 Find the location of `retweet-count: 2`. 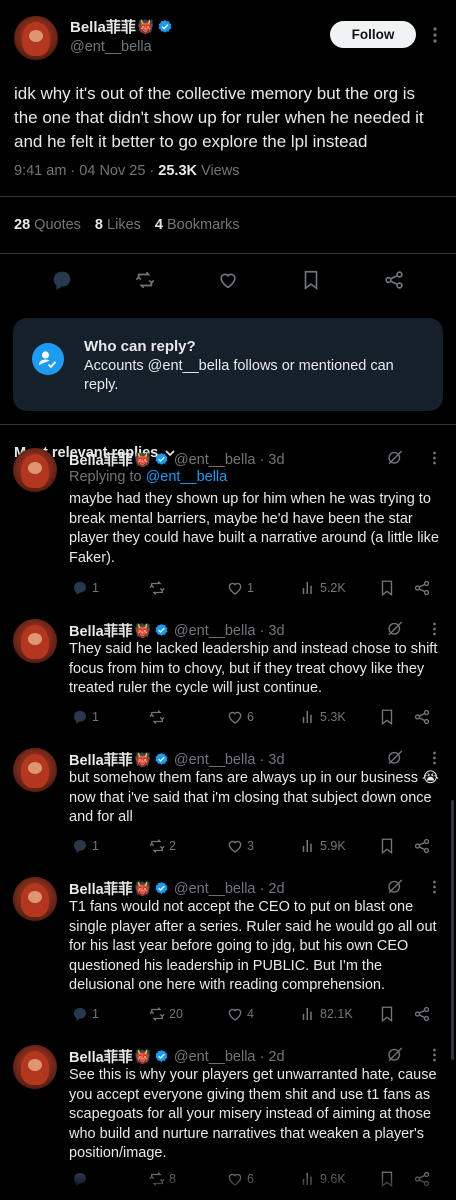

retweet-count: 2 is located at coordinates (172, 846).